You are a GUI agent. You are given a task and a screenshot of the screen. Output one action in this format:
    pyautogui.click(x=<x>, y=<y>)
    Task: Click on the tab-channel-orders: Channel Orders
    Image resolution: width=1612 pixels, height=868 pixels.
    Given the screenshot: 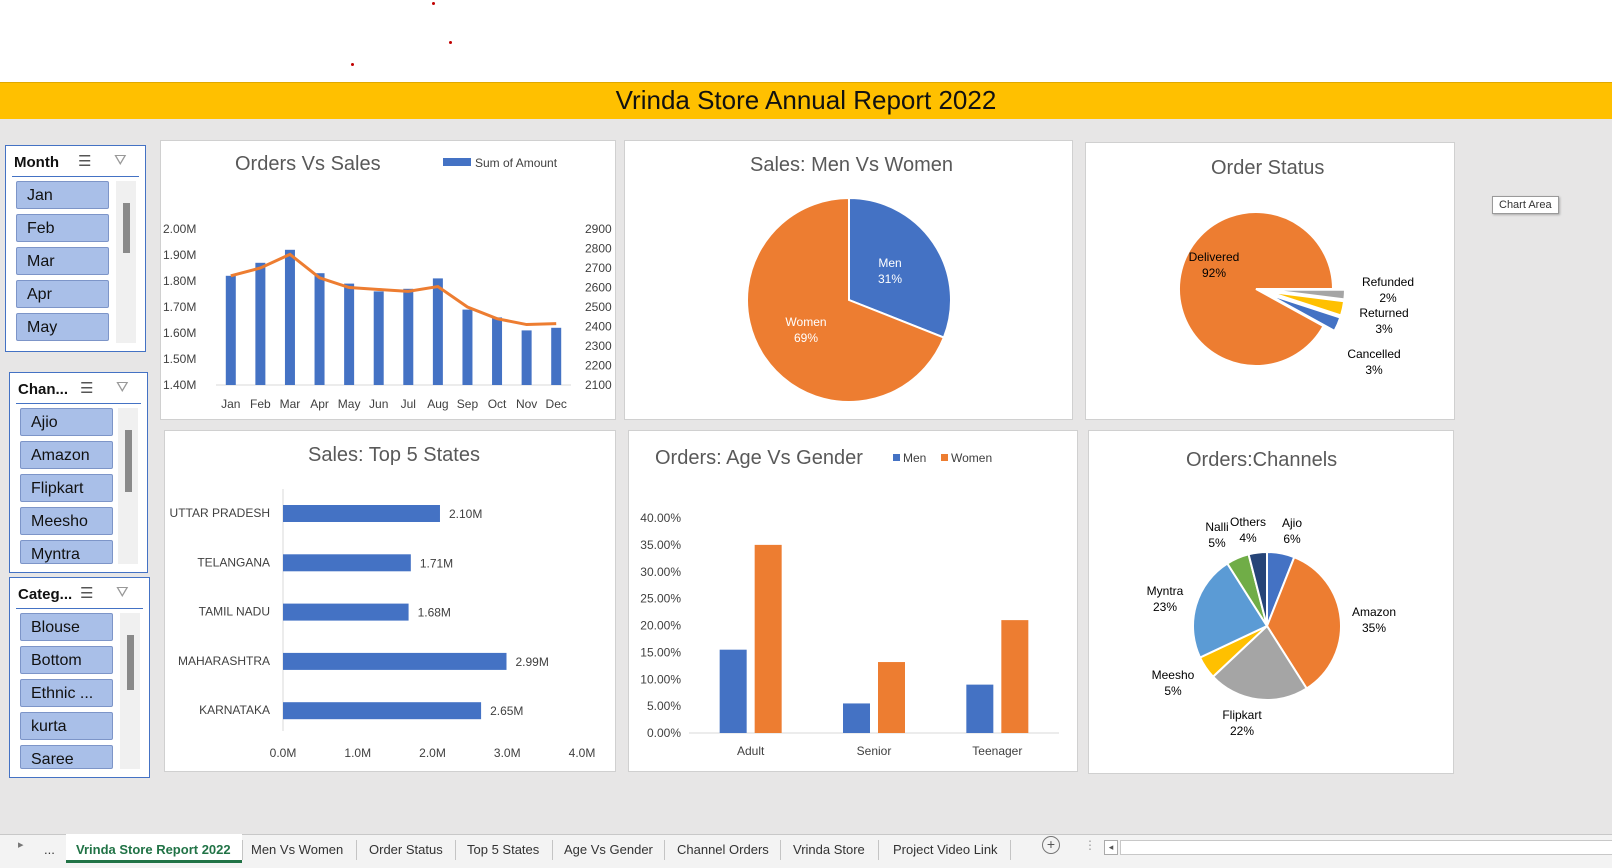 What is the action you would take?
    pyautogui.click(x=723, y=849)
    